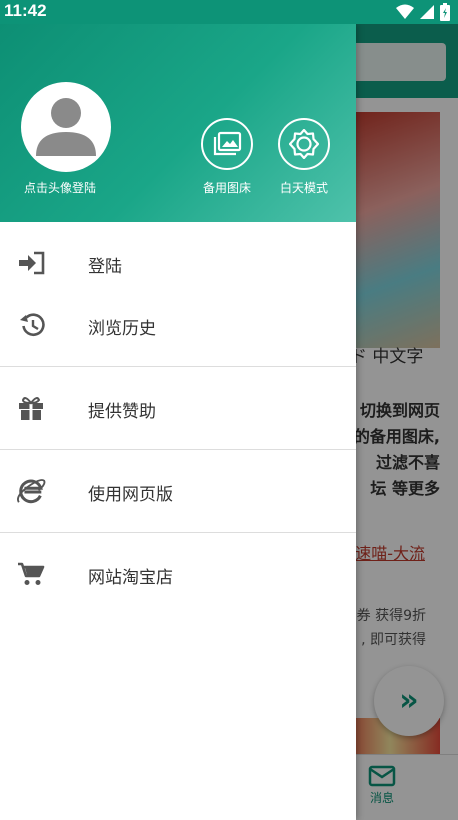 This screenshot has width=458, height=820. I want to click on status-bar: 11:42, so click(229, 12).